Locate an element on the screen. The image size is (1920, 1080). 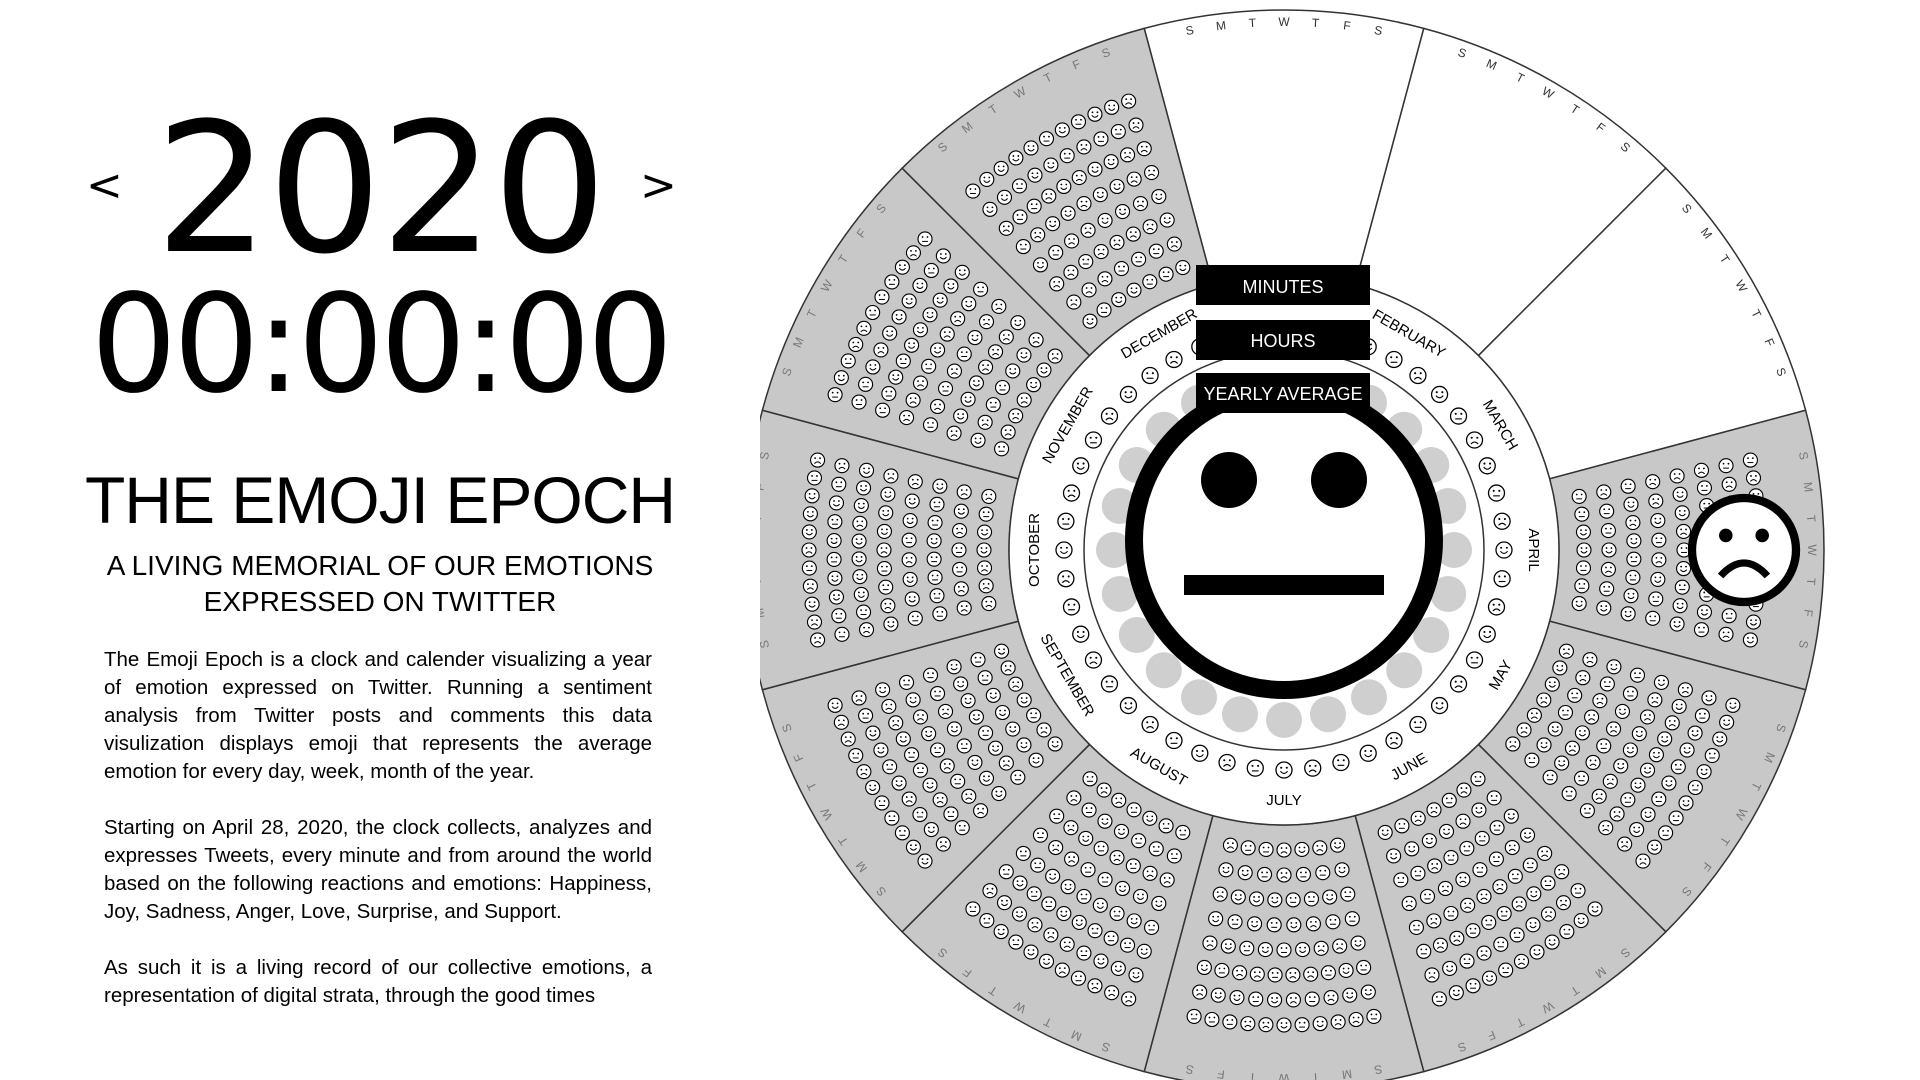
minutes-button: MINUTES is located at coordinates (1283, 285).